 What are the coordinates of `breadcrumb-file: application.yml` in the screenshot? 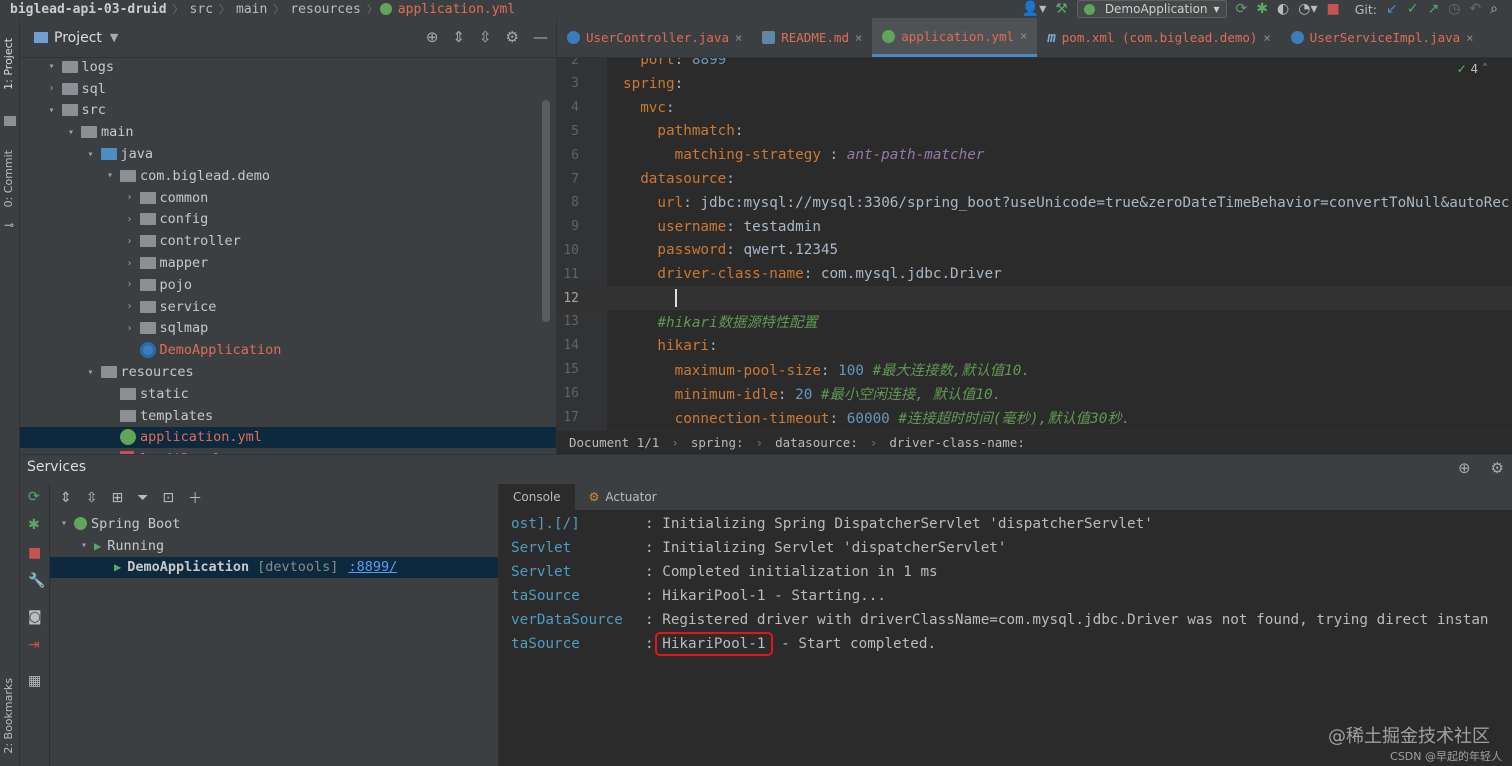 It's located at (456, 9).